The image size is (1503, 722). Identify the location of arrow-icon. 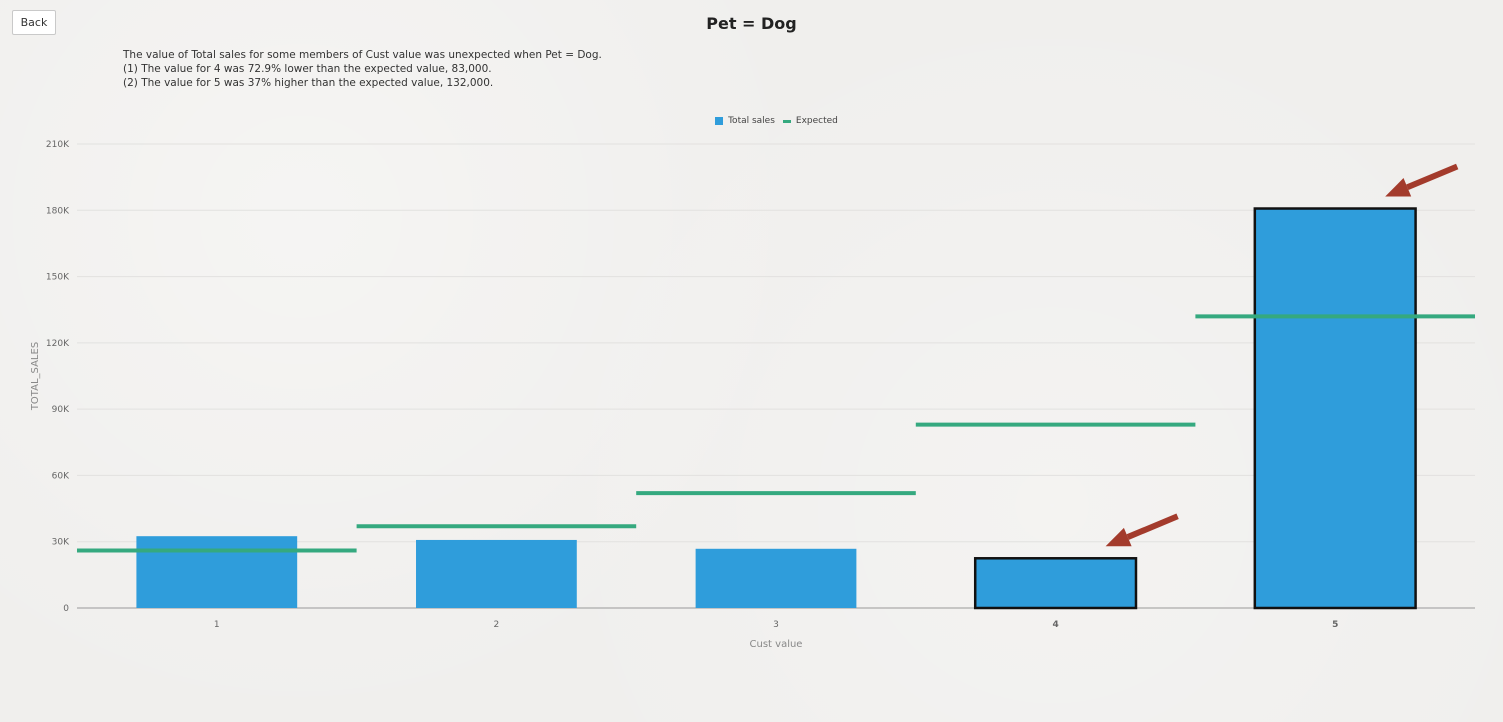
(1422, 180).